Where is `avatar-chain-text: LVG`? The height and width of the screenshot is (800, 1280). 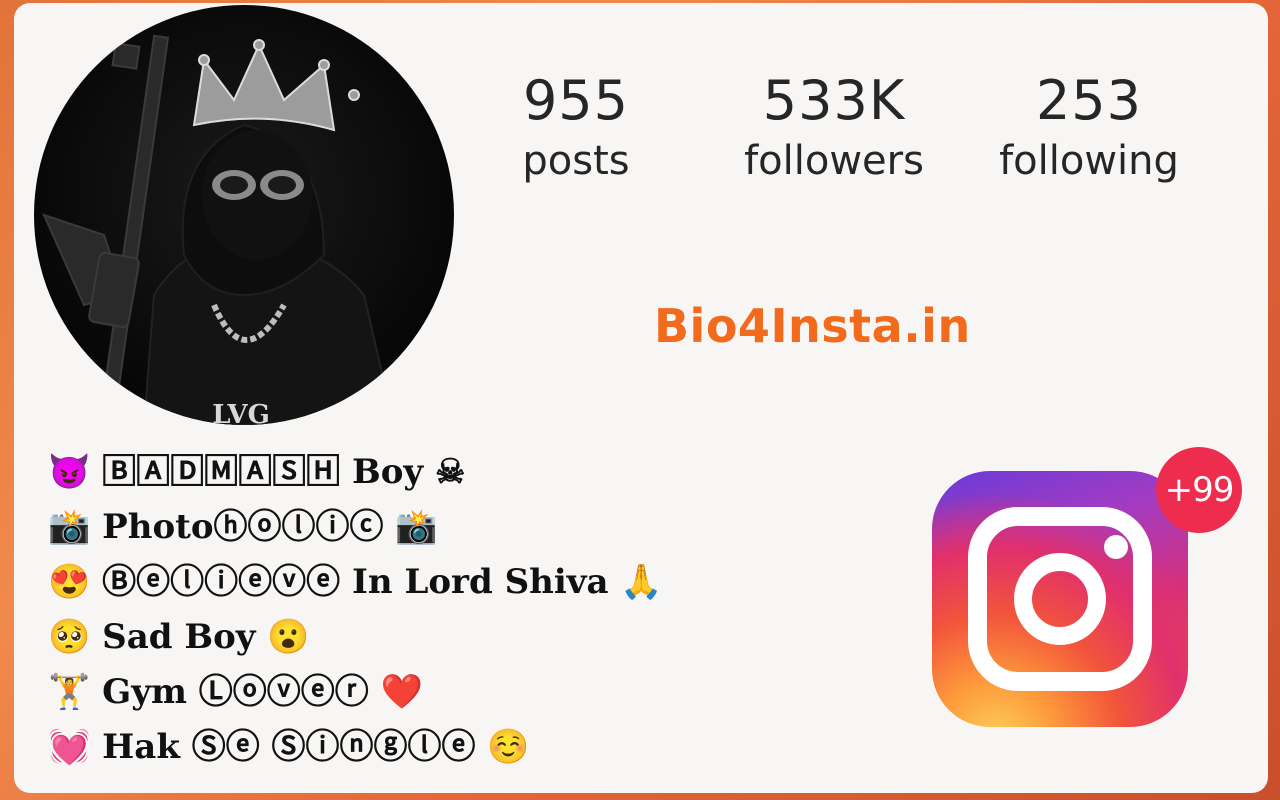
avatar-chain-text: LVG is located at coordinates (241, 412).